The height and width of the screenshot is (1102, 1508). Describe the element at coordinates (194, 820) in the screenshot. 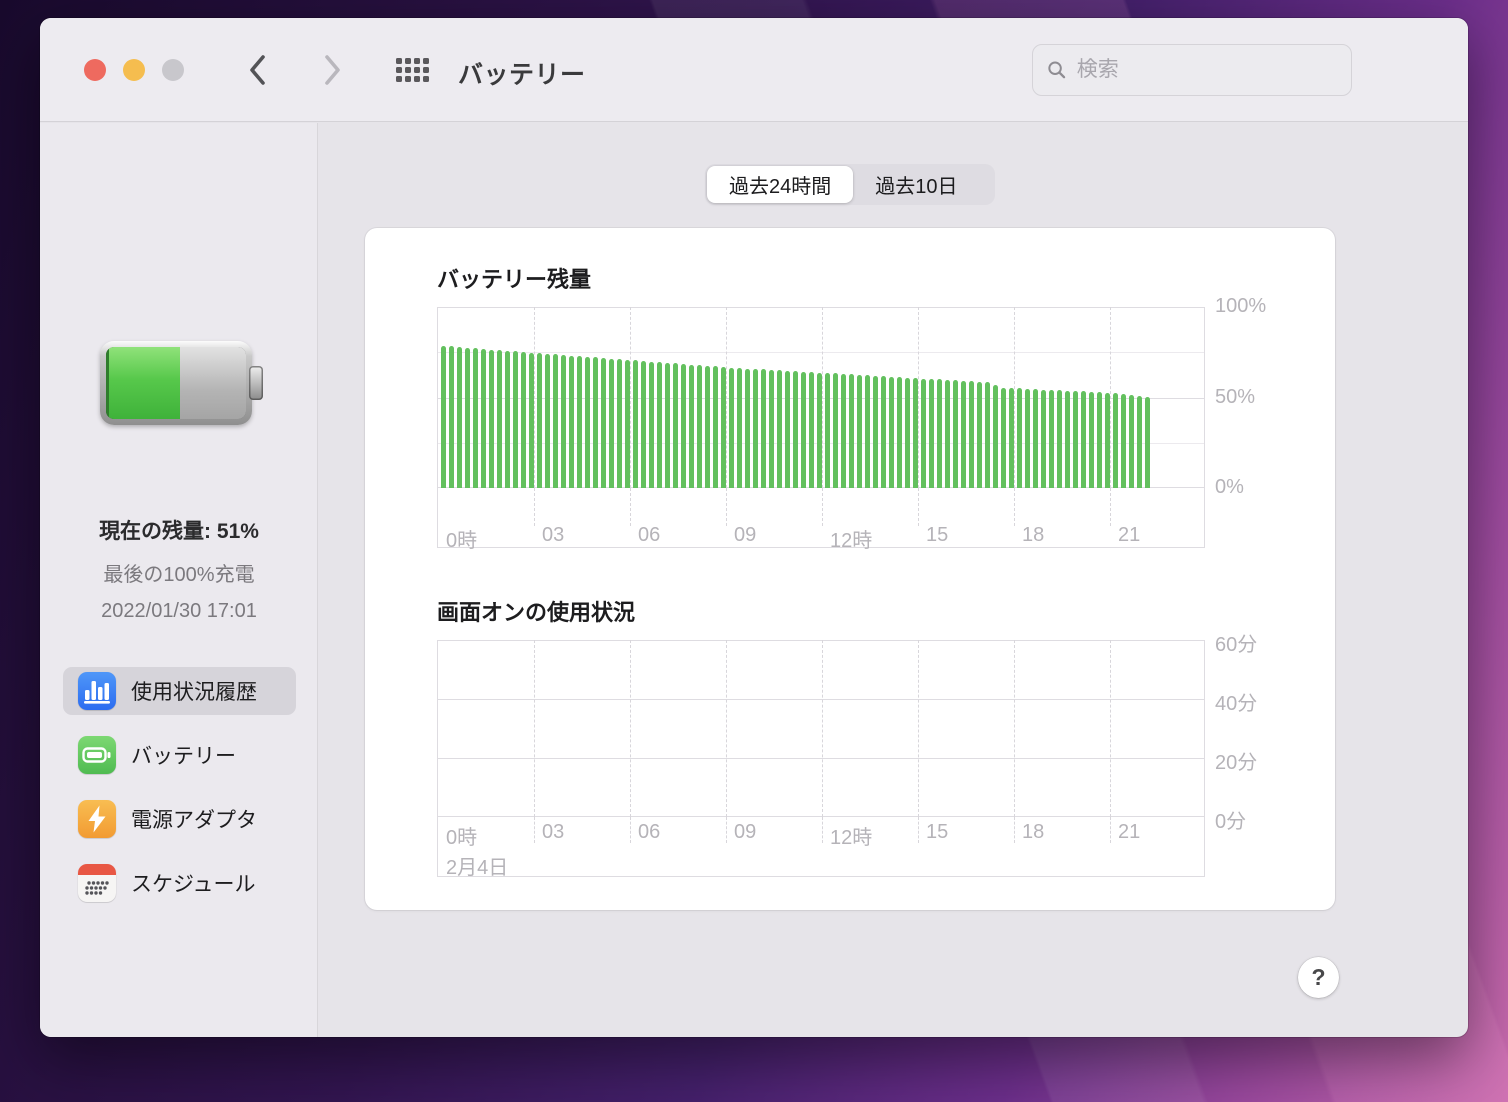

I see `sidebar-item-label: 電源アダプタ` at that location.